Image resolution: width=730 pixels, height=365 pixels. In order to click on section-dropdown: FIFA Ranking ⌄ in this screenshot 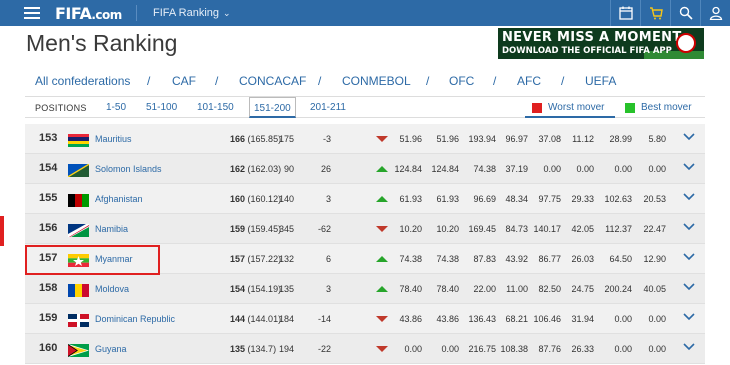, I will do `click(192, 13)`.